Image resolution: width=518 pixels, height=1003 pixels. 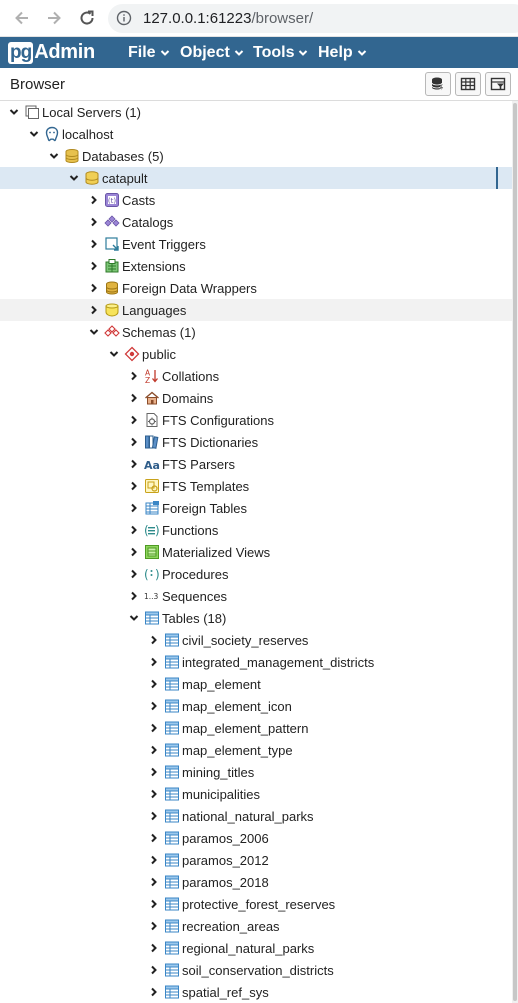 I want to click on tree-node: catapult, so click(x=256, y=178).